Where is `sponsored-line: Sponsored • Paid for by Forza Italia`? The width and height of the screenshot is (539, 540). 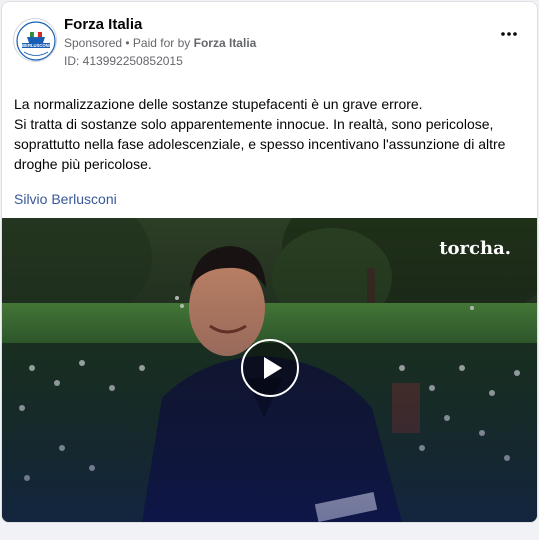 sponsored-line: Sponsored • Paid for by Forza Italia is located at coordinates (160, 43).